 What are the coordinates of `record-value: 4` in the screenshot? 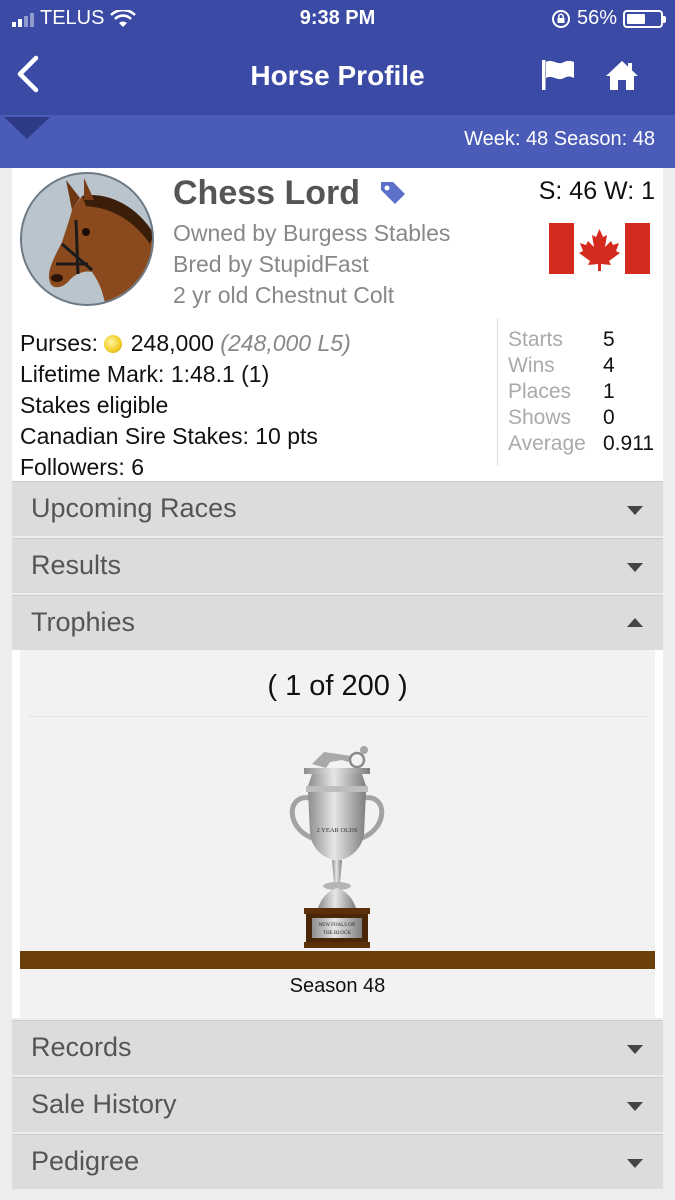 It's located at (609, 365).